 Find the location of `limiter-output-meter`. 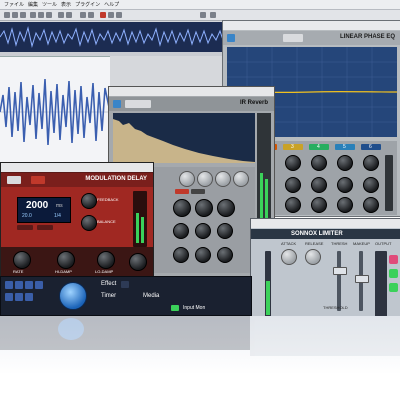

limiter-output-meter is located at coordinates (381, 284).